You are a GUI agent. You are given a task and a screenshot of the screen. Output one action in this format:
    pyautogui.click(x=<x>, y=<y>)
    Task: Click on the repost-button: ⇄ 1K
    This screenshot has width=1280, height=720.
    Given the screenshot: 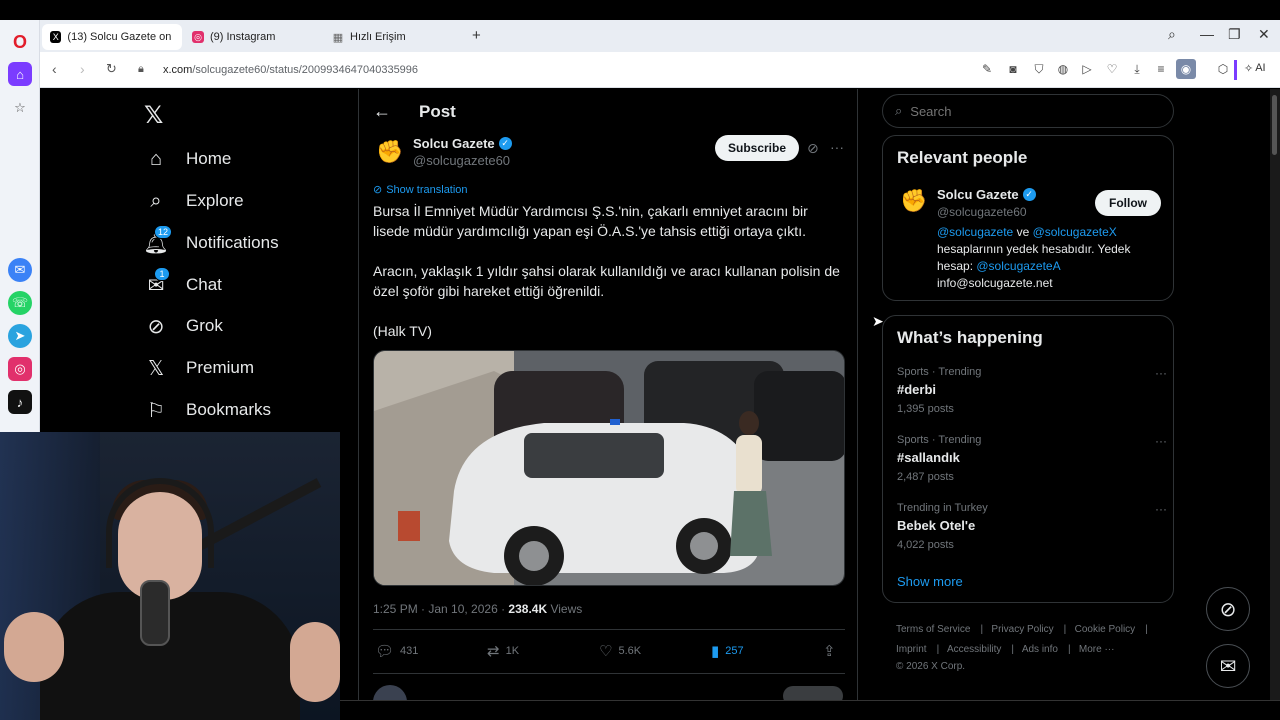 What is the action you would take?
    pyautogui.click(x=503, y=651)
    